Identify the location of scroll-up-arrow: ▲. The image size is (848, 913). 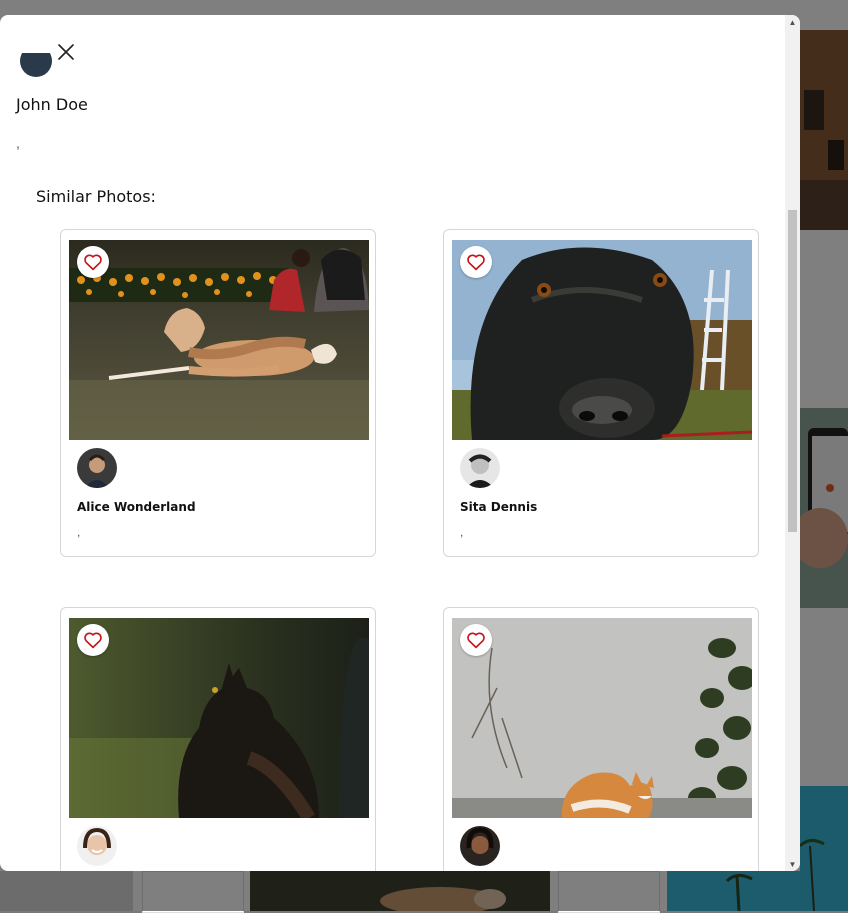
(792, 22).